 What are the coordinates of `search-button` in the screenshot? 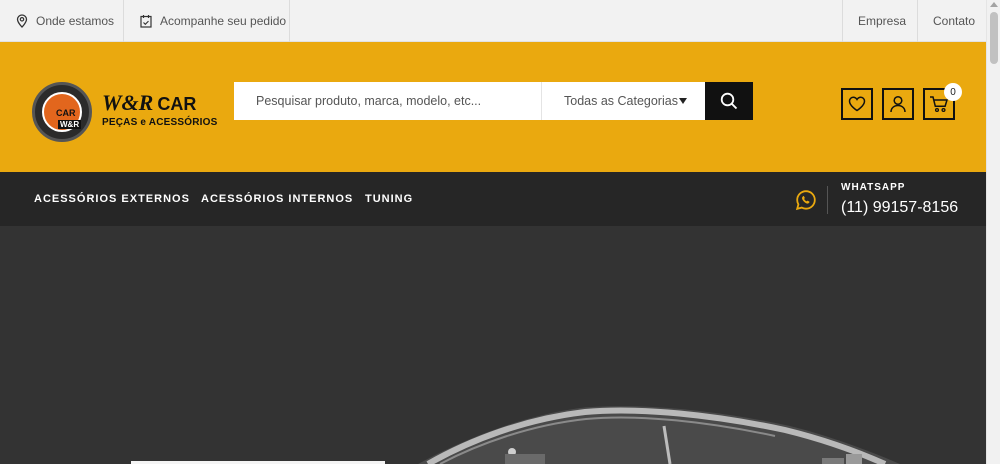 It's located at (729, 101).